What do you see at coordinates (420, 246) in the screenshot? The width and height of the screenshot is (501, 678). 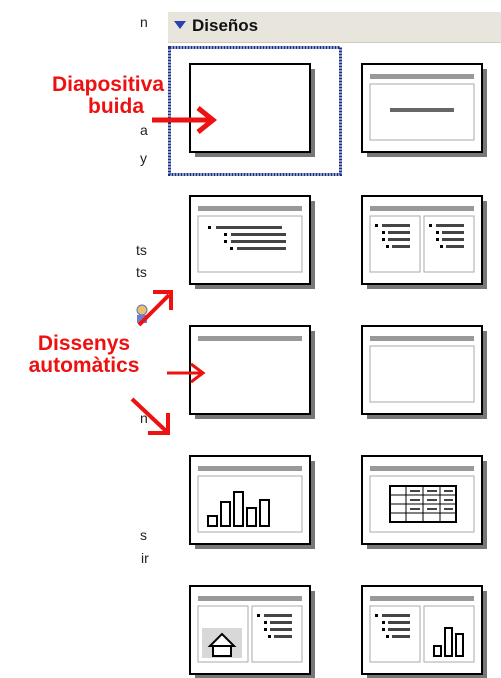 I see `layout-title-and-two-columns-text` at bounding box center [420, 246].